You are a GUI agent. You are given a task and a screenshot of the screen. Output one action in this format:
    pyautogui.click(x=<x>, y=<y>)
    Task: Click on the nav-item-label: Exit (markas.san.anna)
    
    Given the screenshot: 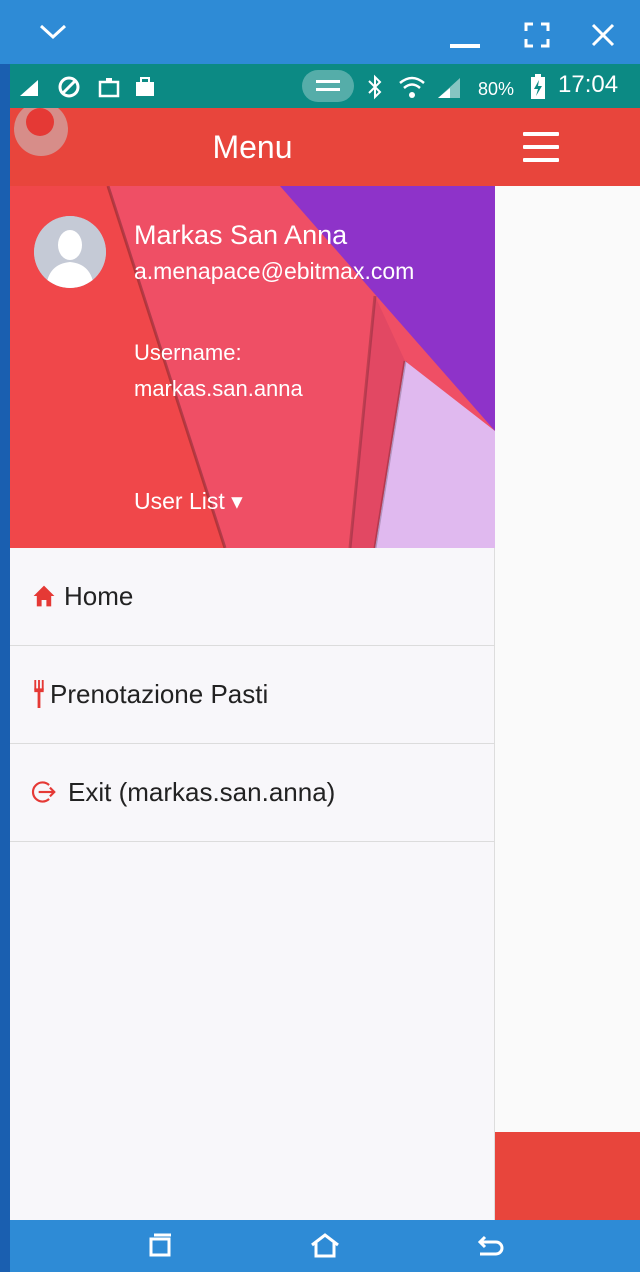 What is the action you would take?
    pyautogui.click(x=202, y=792)
    